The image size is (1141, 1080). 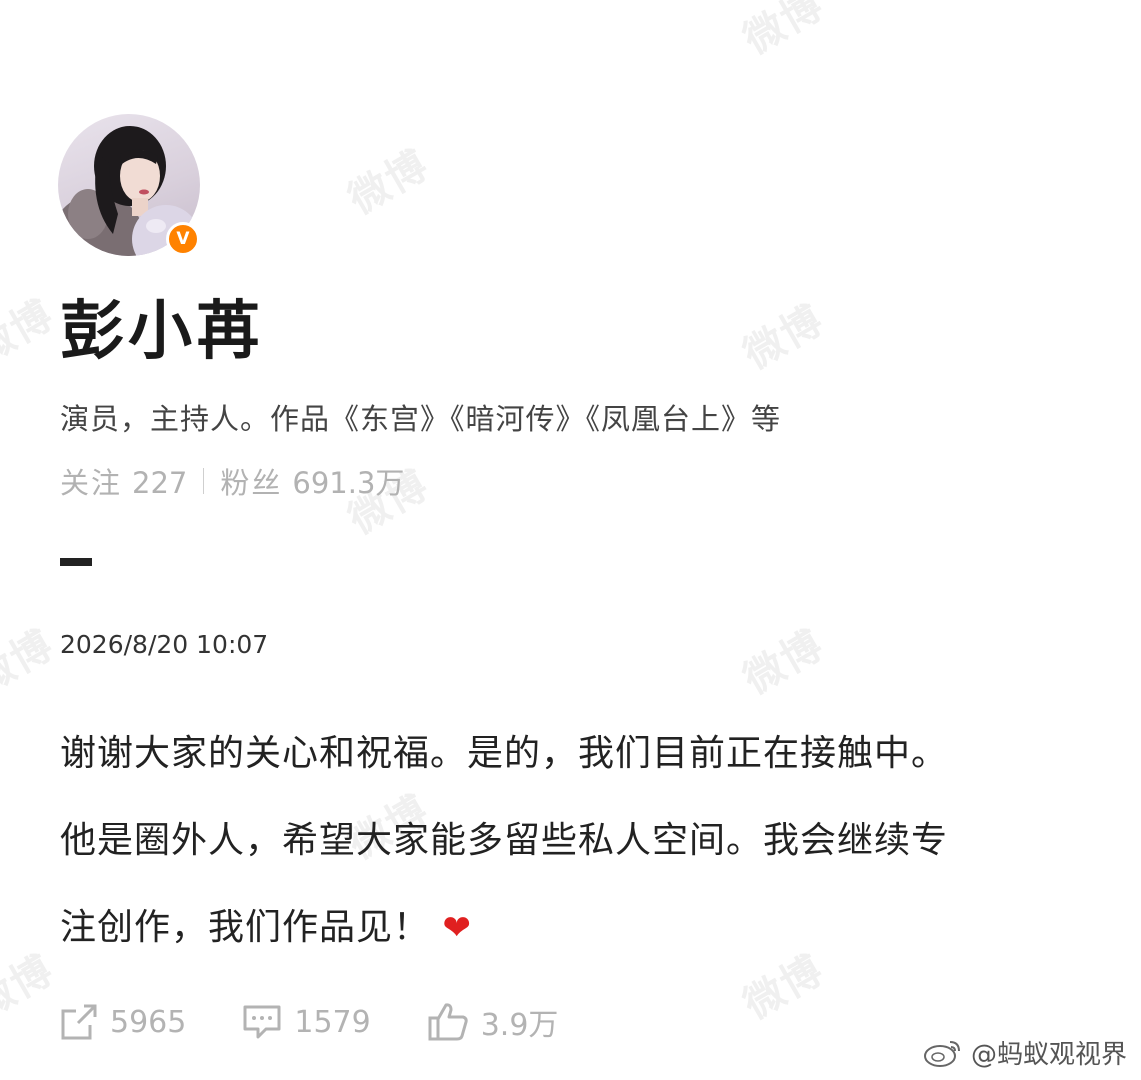 What do you see at coordinates (504, 753) in the screenshot?
I see `post-line: 谢谢大家的关心和祝福。是的，我们目前正在接触中。` at bounding box center [504, 753].